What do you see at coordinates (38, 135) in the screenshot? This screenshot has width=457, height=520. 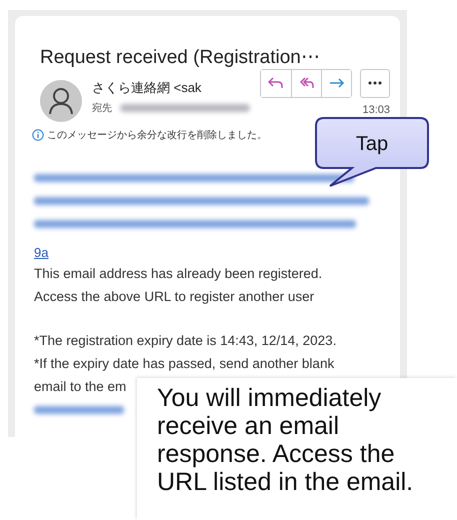 I see `info-icon` at bounding box center [38, 135].